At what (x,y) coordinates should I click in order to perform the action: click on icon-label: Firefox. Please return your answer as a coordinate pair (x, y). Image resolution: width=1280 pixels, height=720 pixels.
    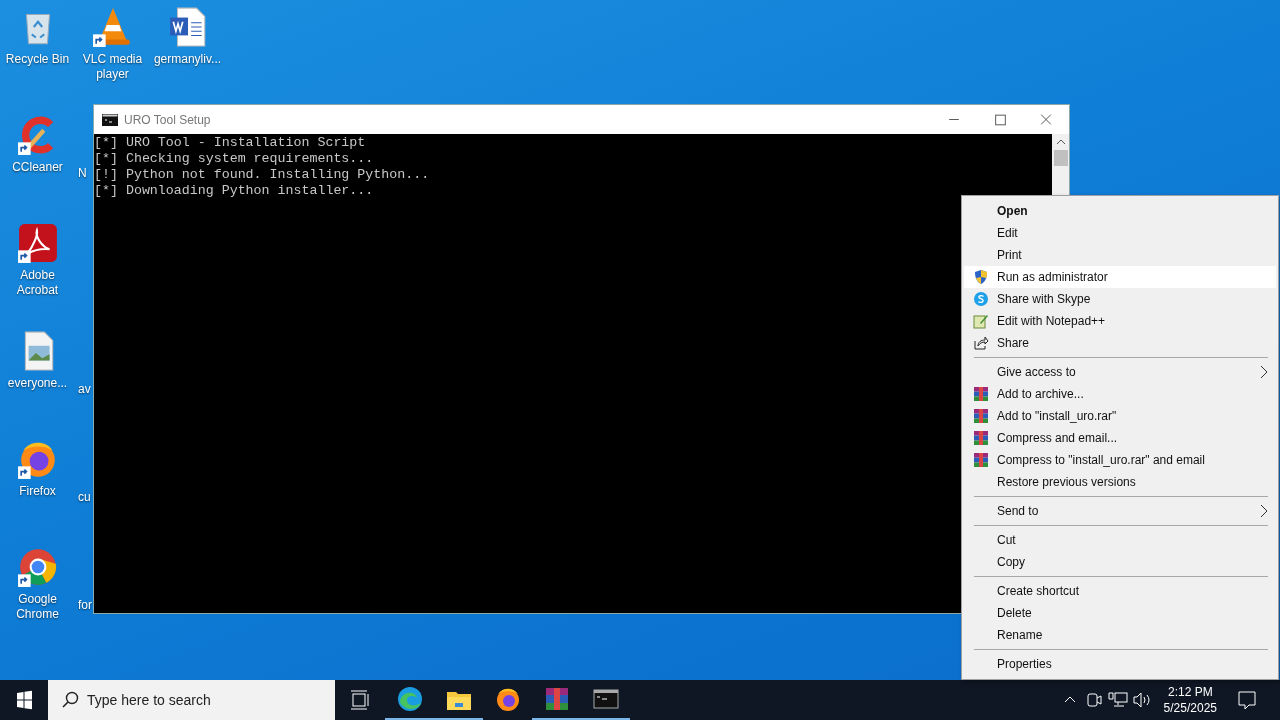
    Looking at the image, I should click on (37, 491).